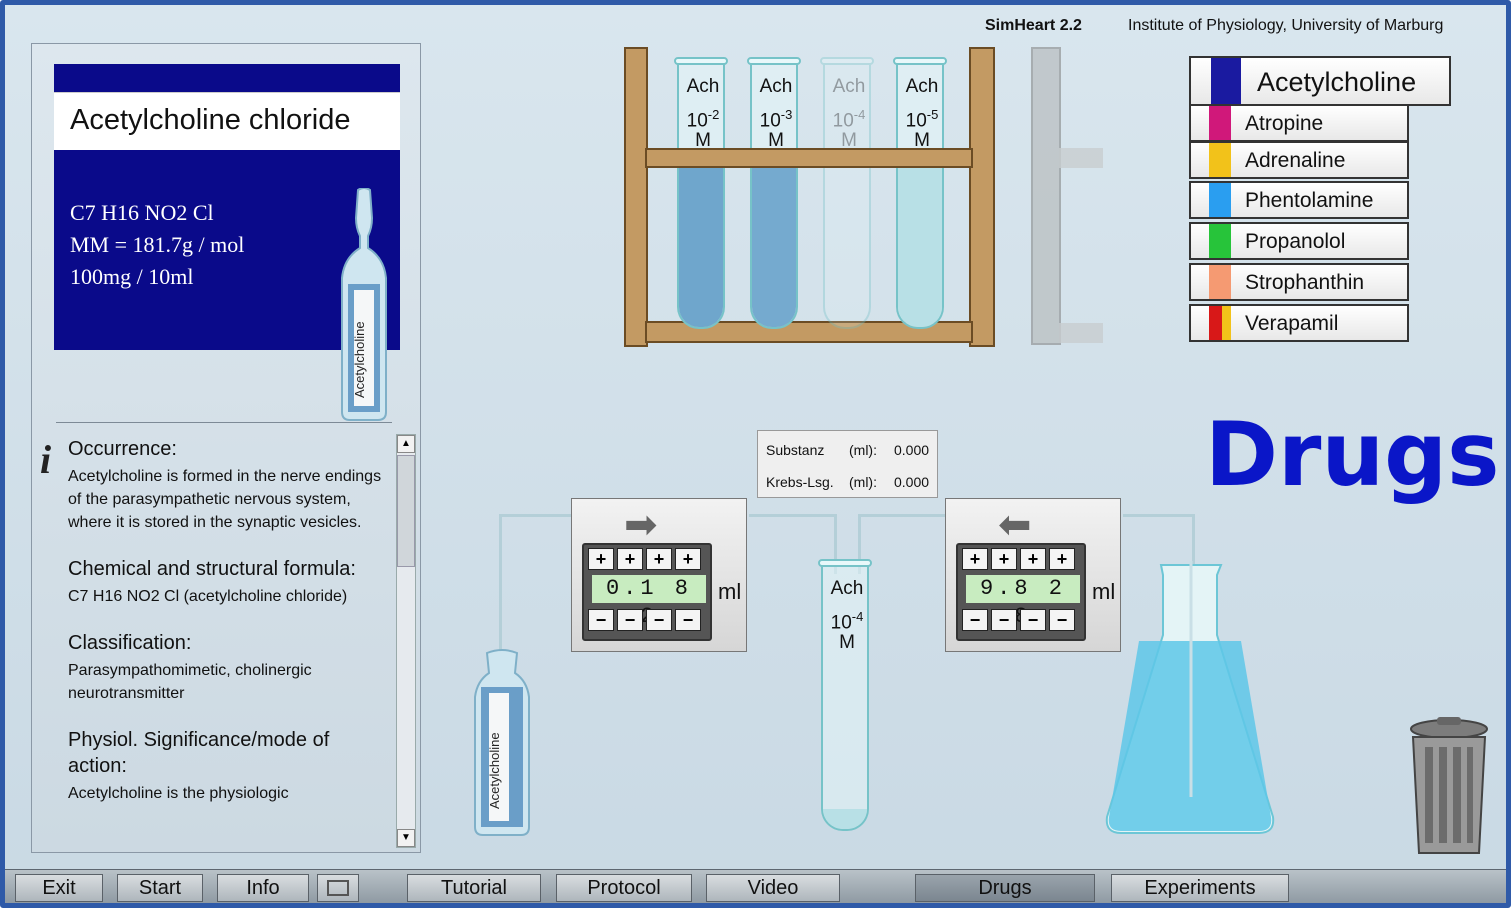  Describe the element at coordinates (641, 525) in the screenshot. I see `arrow-right-icon: ➡` at that location.